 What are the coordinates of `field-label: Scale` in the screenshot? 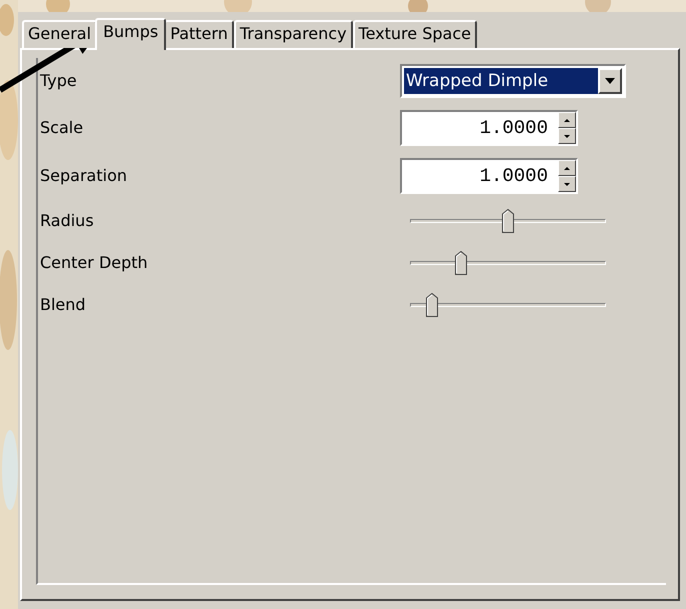 It's located at (61, 128).